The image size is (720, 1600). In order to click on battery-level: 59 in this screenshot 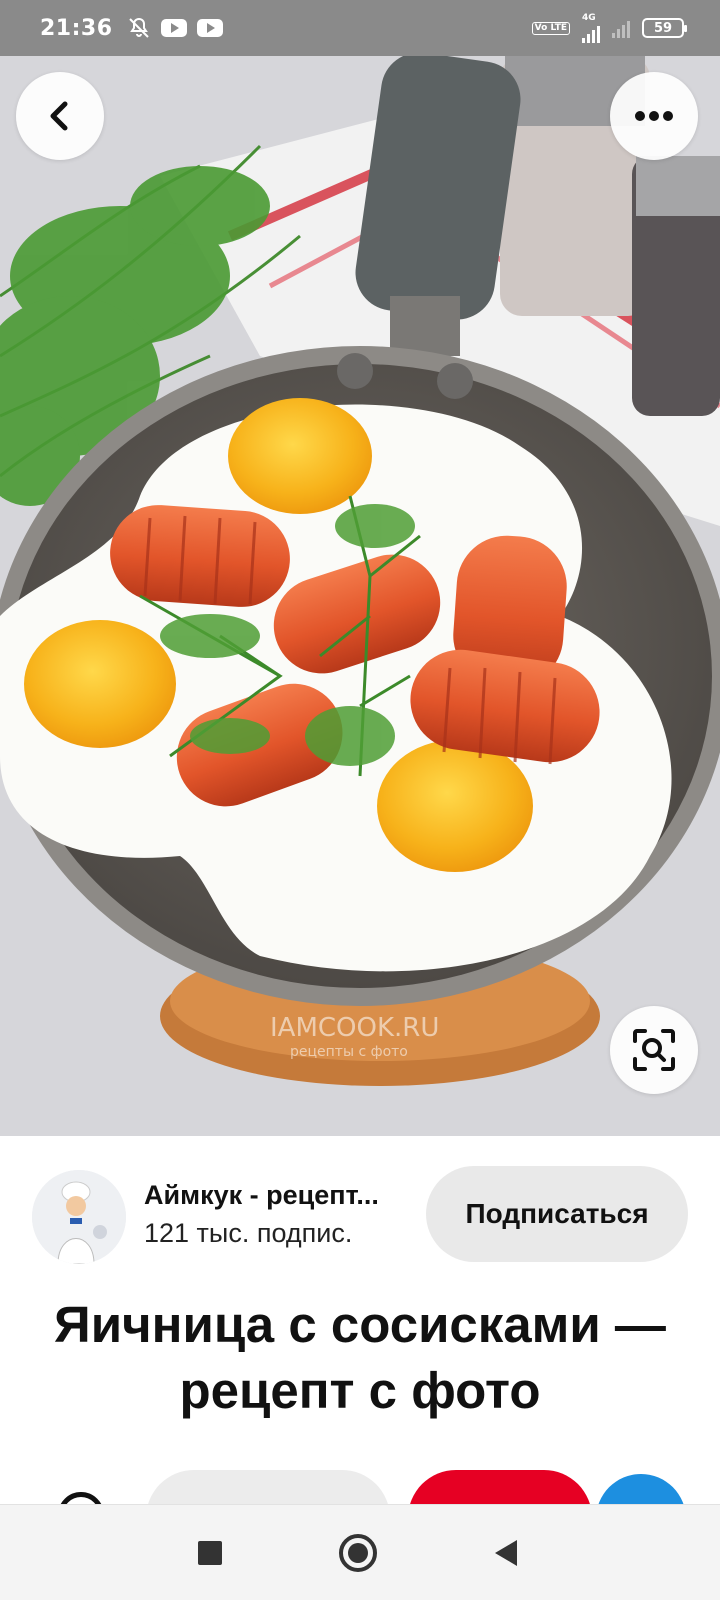, I will do `click(663, 28)`.